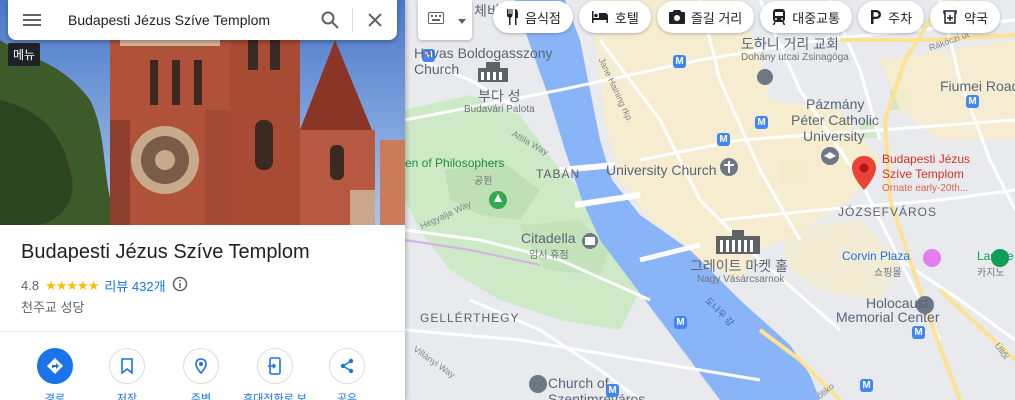  I want to click on rating-stars: ★★★★★, so click(72, 285).